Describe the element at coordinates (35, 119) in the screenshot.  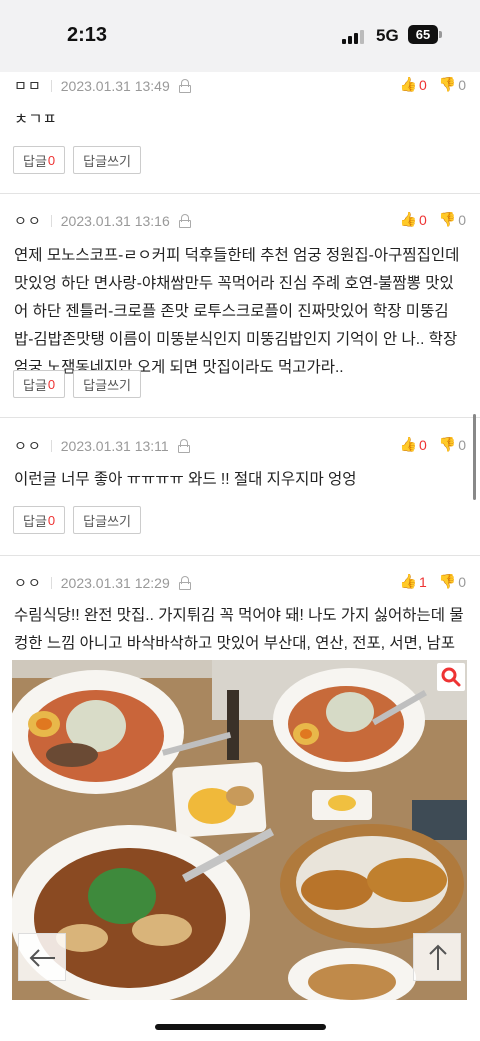
I see `comment-text: ㅊㄱㅍ` at that location.